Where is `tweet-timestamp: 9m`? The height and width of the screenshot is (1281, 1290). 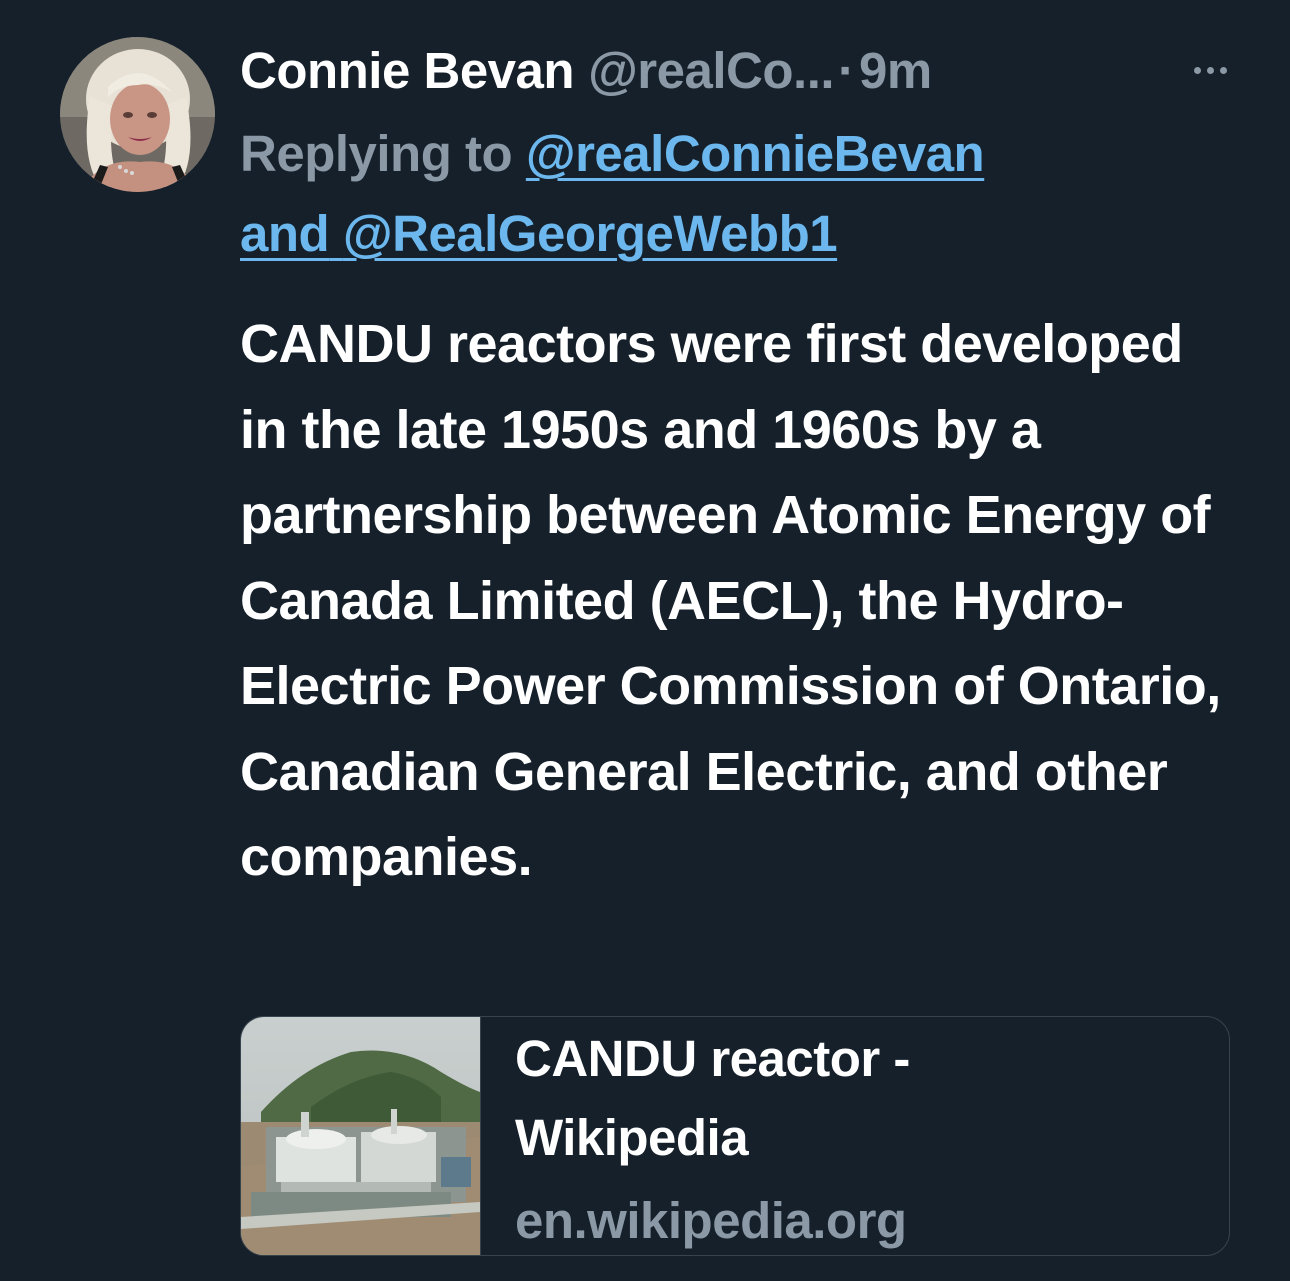
tweet-timestamp: 9m is located at coordinates (895, 70).